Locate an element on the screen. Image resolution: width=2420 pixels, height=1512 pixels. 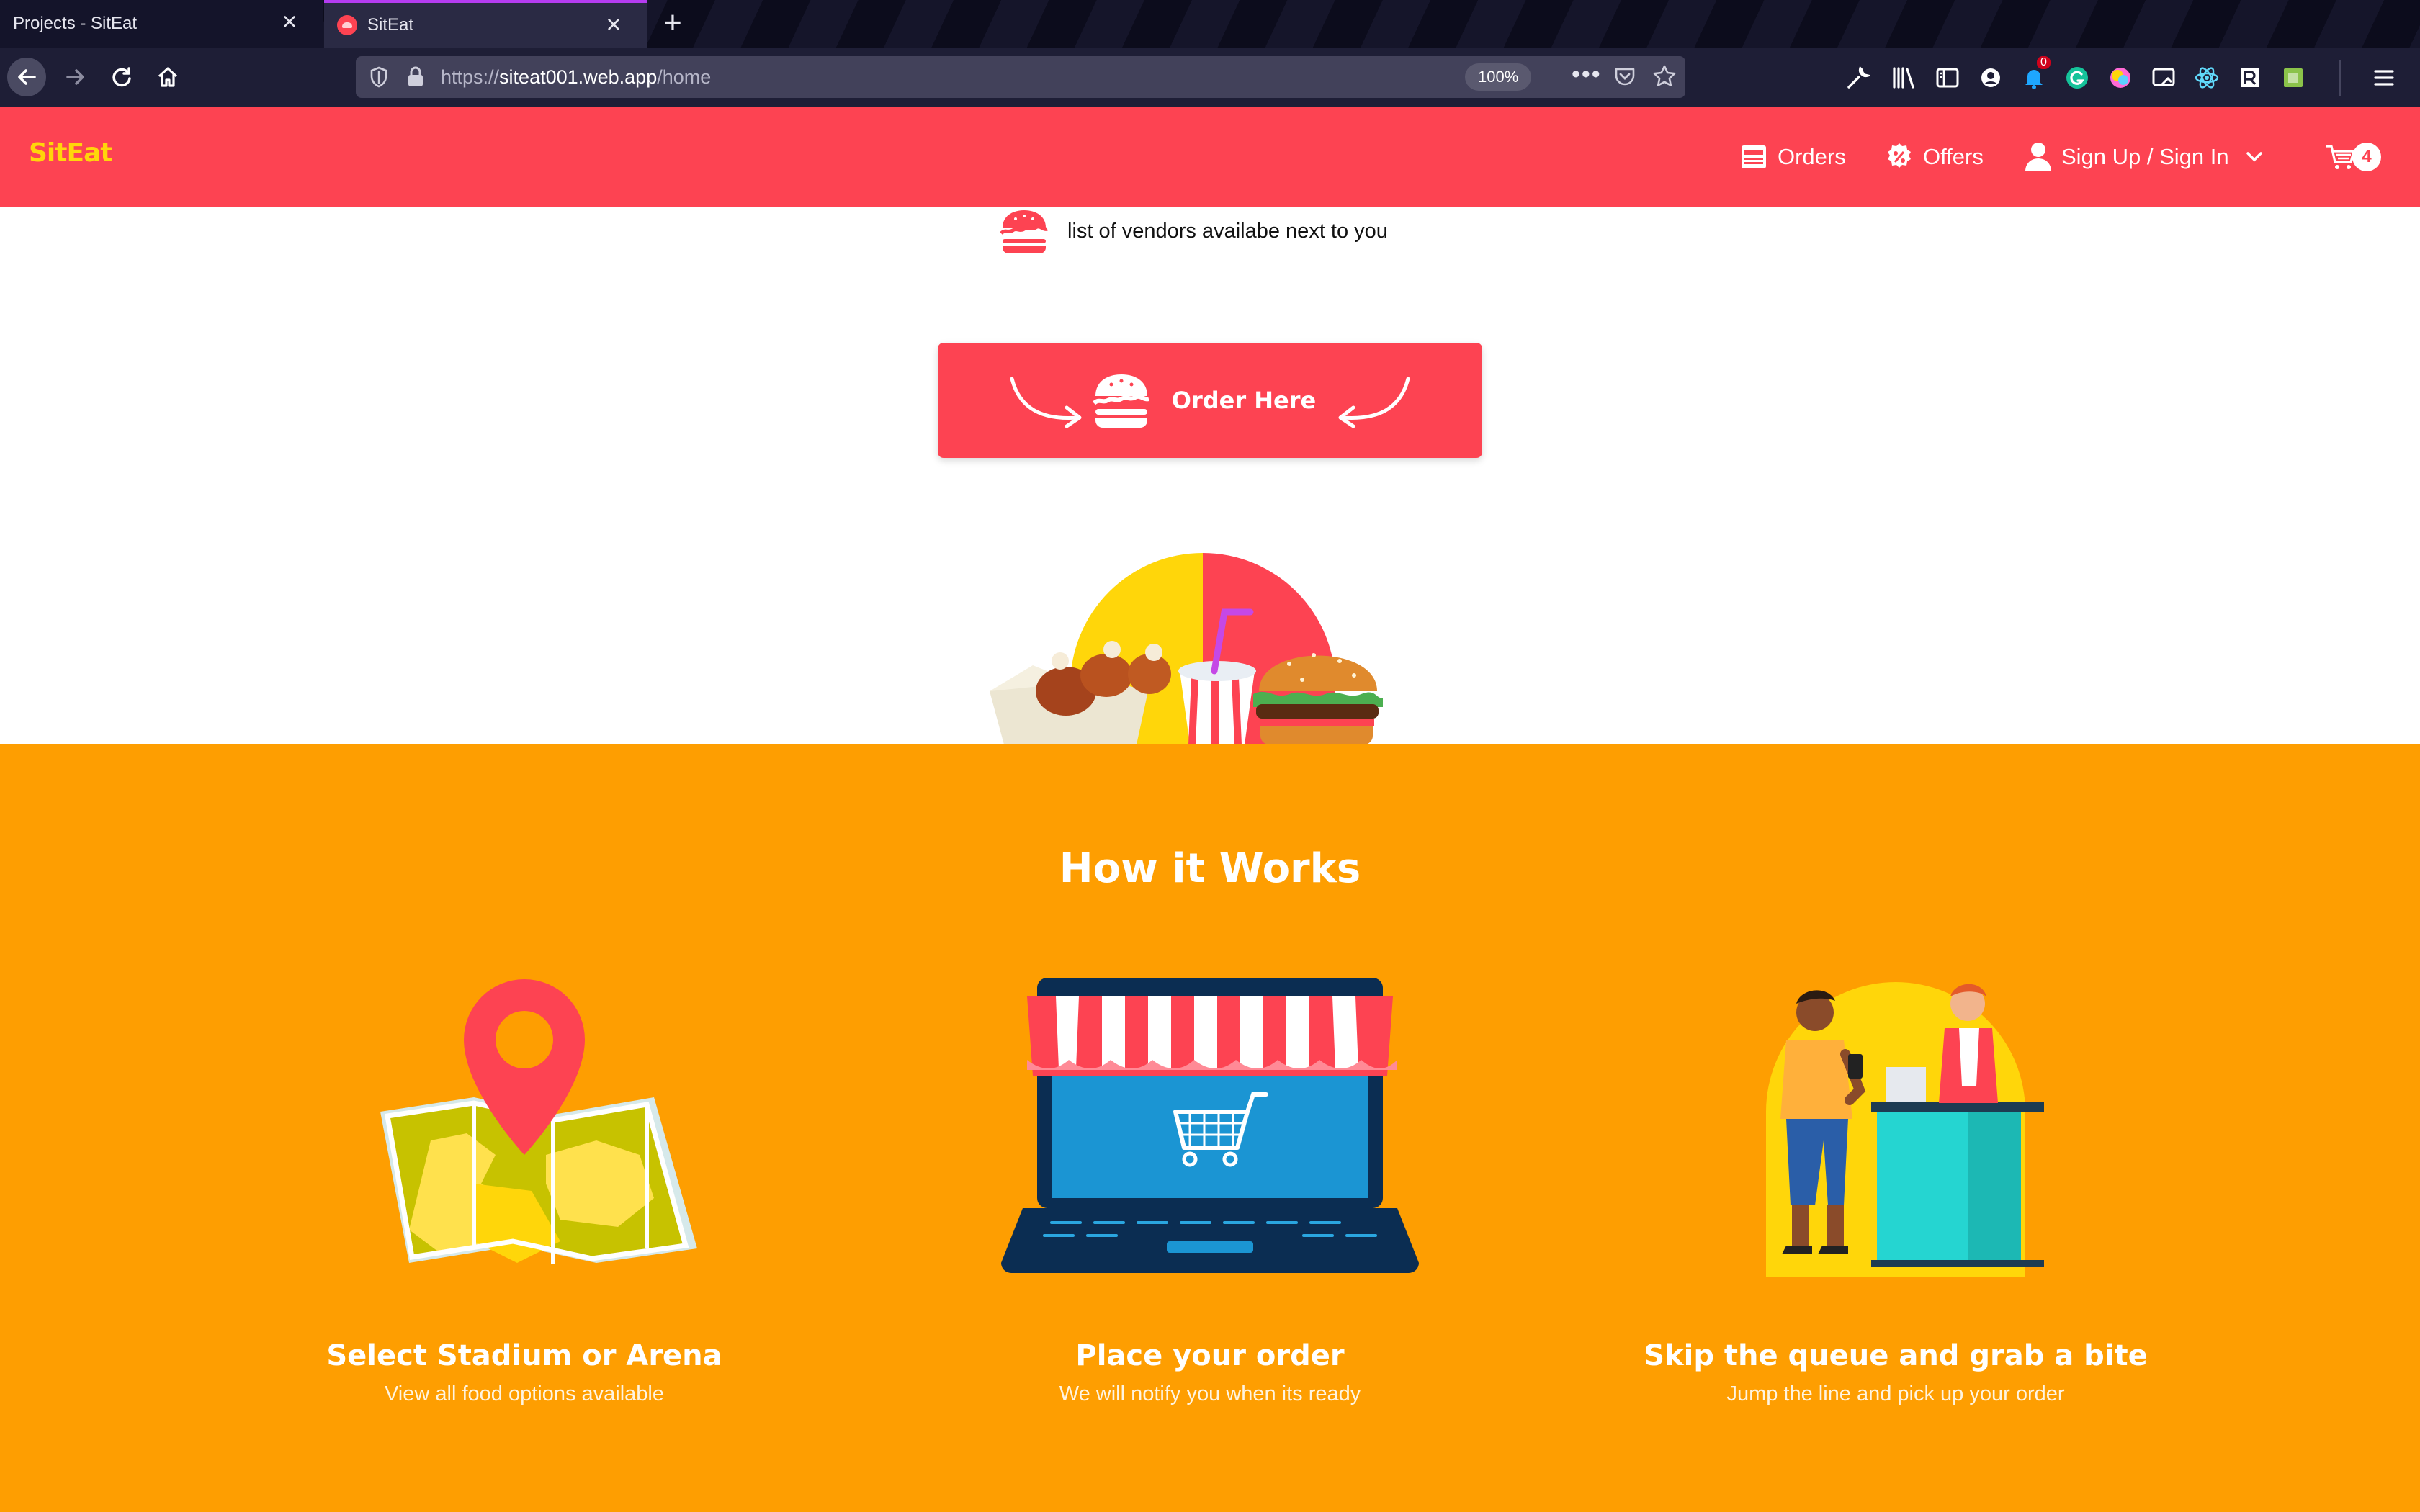
tracking-shield-icon is located at coordinates (379, 78).